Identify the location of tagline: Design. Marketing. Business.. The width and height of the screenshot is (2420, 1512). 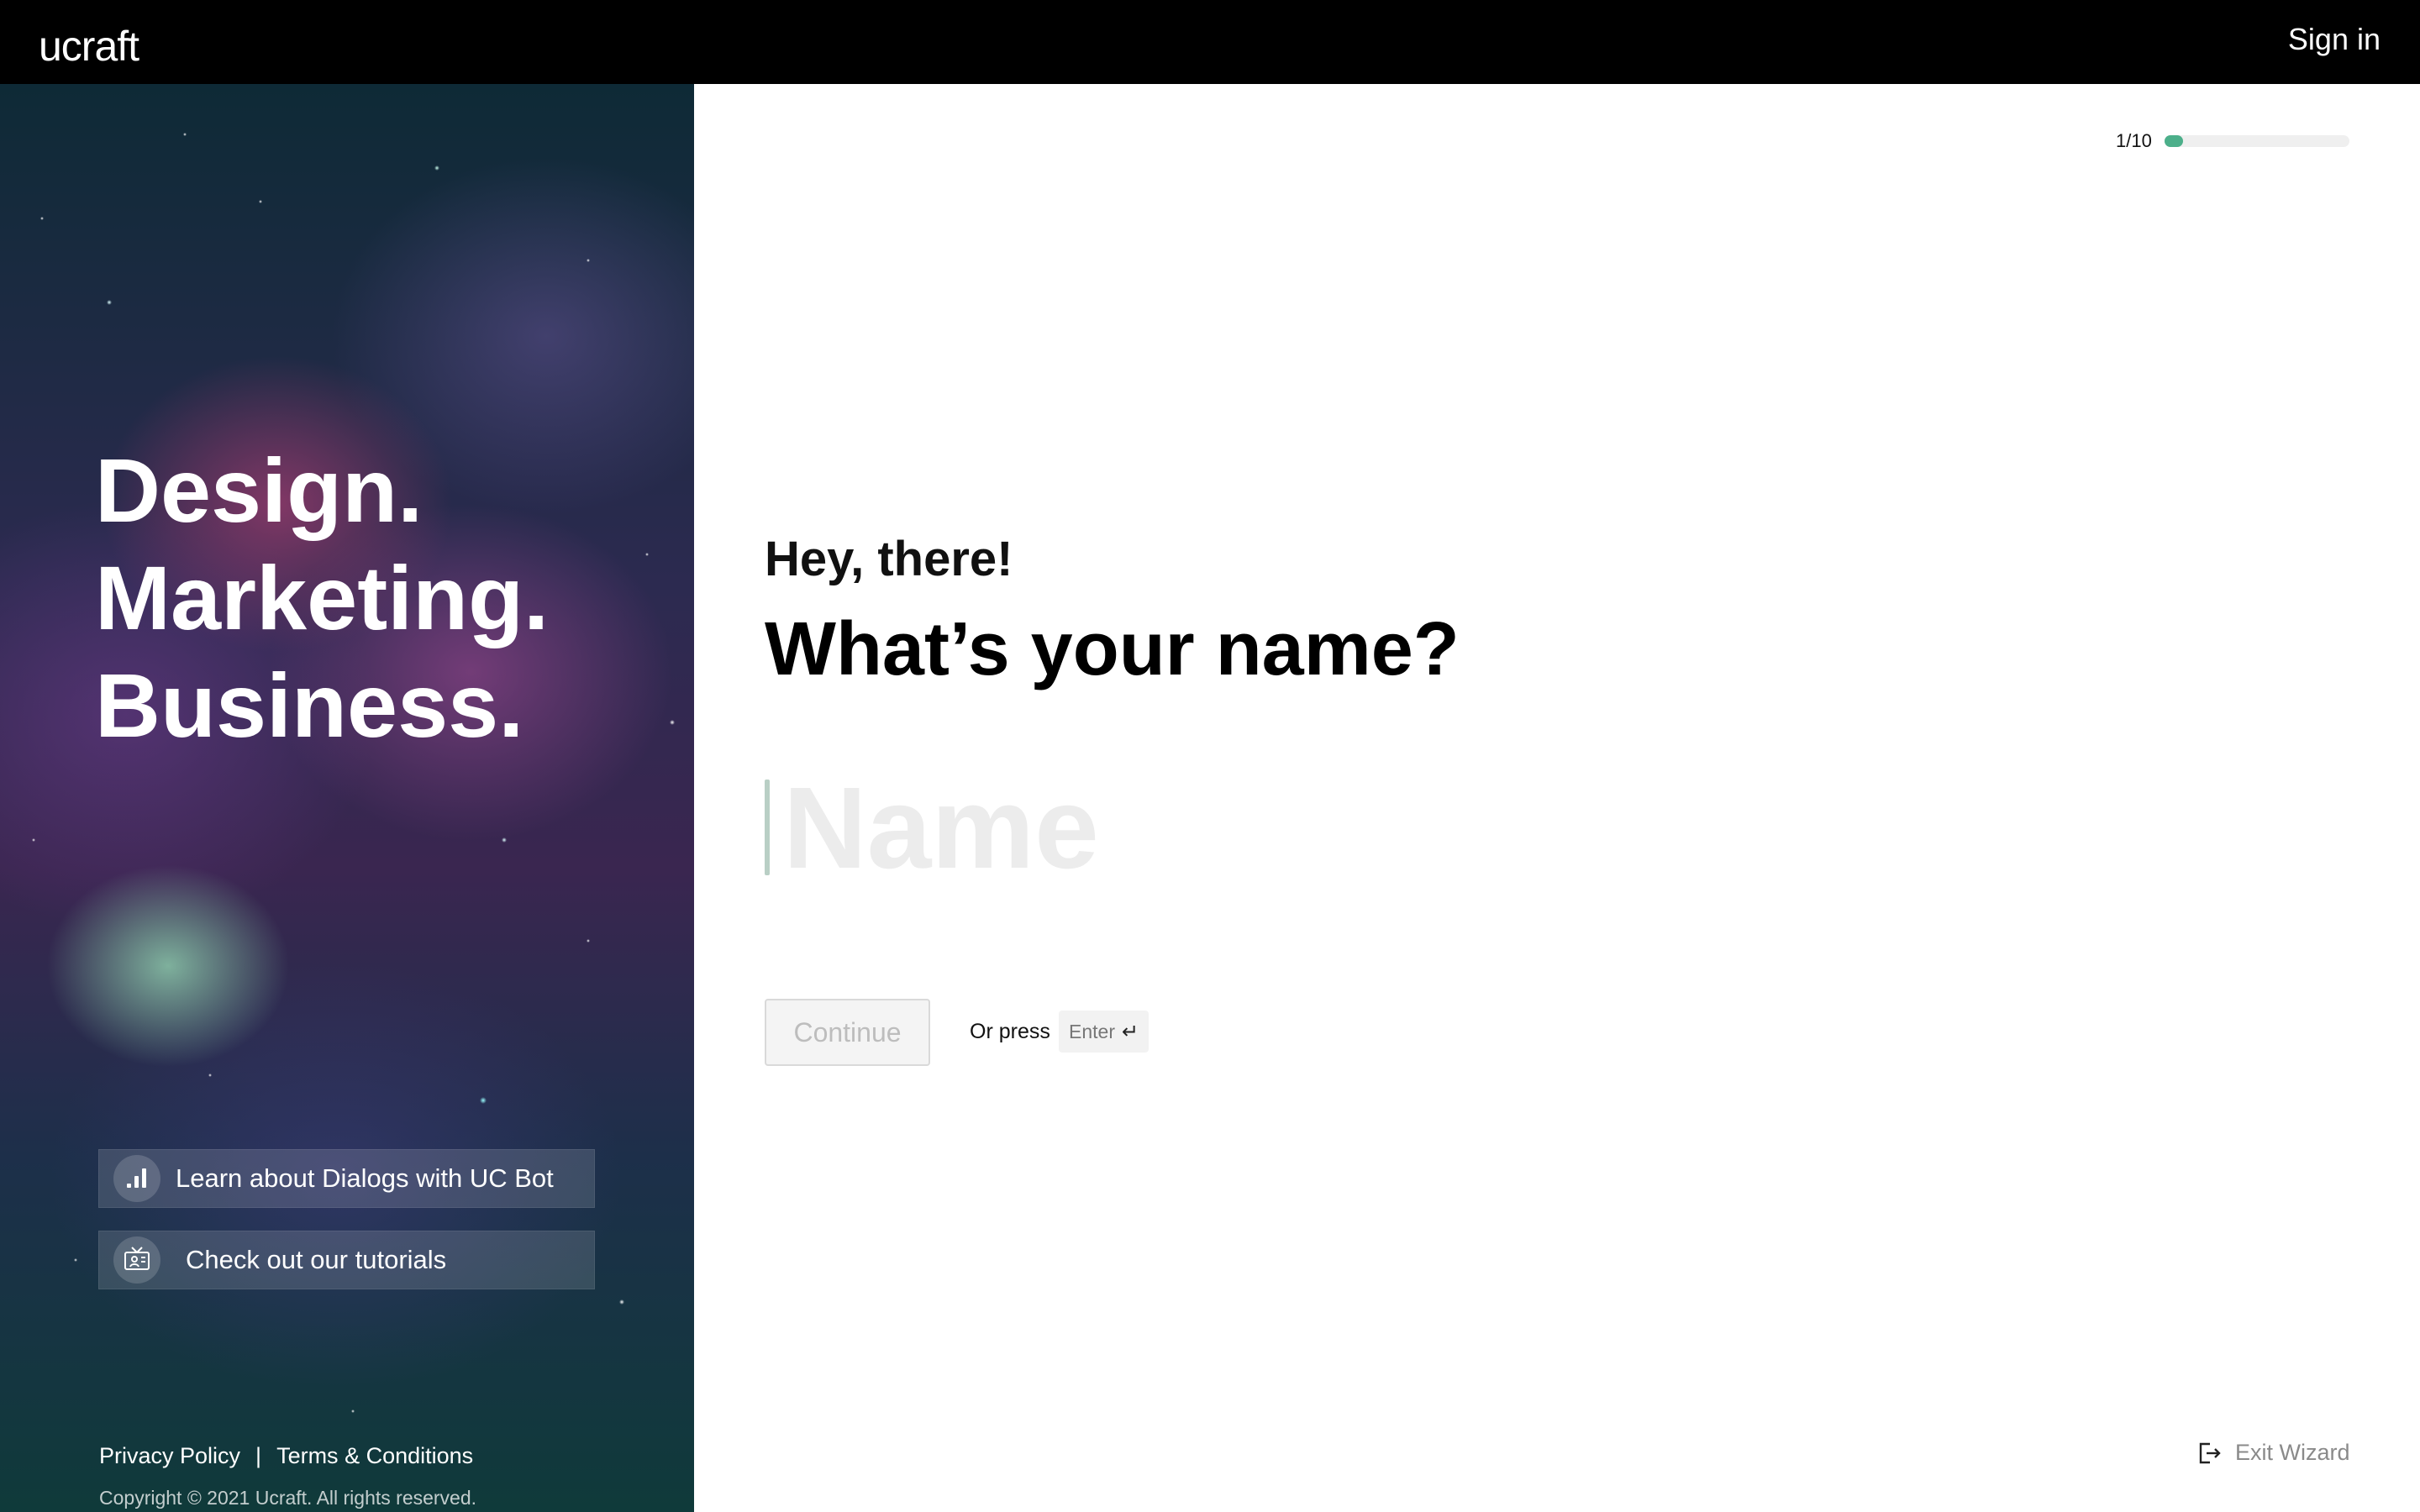
(322, 598).